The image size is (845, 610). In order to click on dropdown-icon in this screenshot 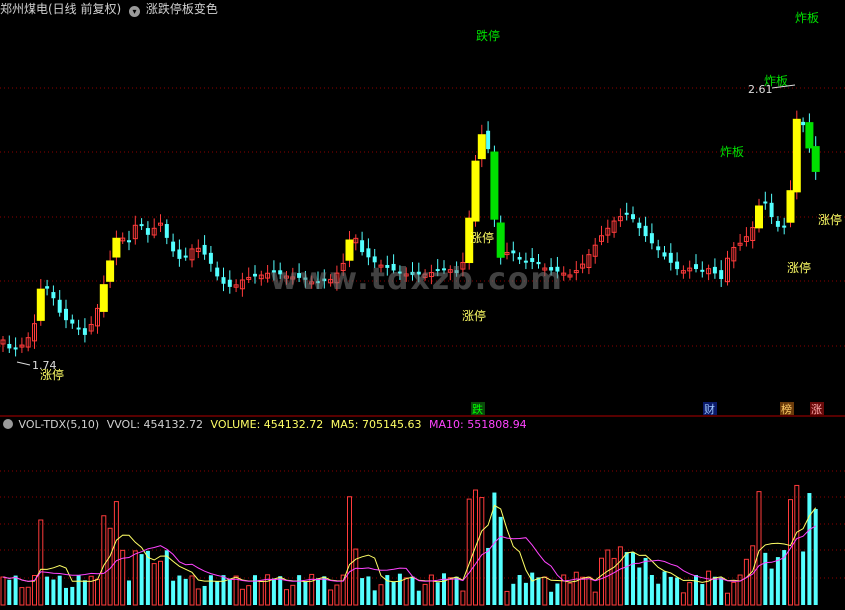, I will do `click(8, 424)`.